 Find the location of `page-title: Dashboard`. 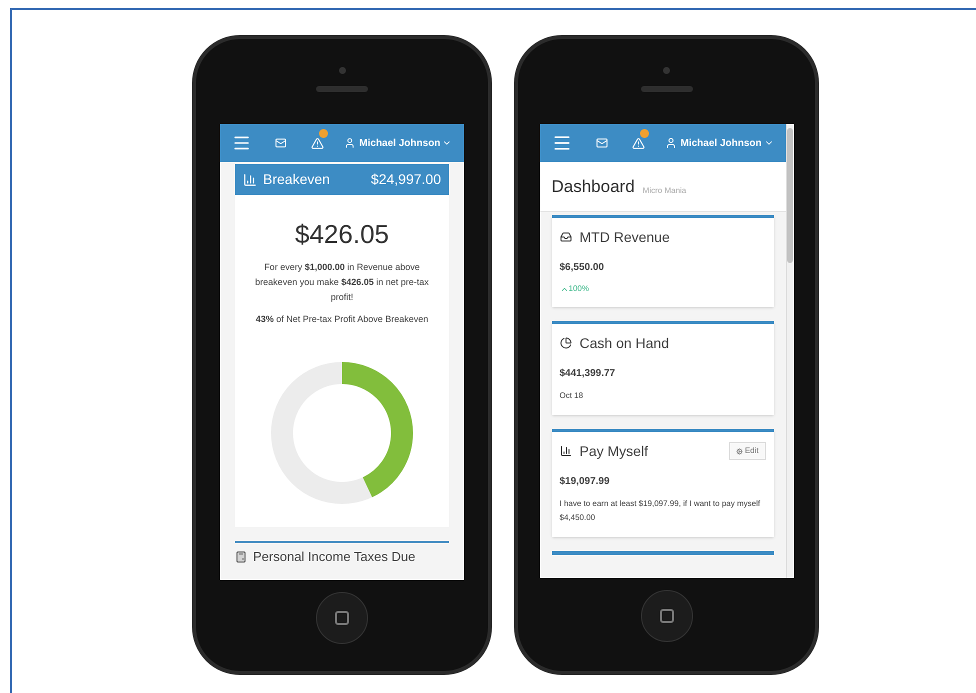

page-title: Dashboard is located at coordinates (593, 187).